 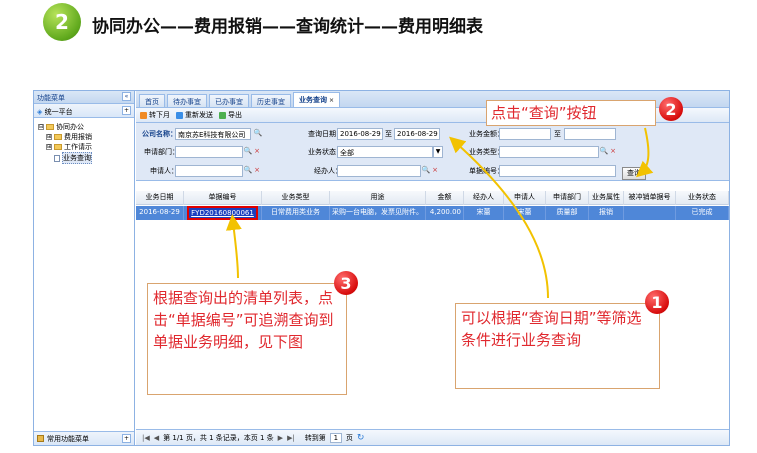 What do you see at coordinates (230, 115) in the screenshot?
I see `export-button: 导出` at bounding box center [230, 115].